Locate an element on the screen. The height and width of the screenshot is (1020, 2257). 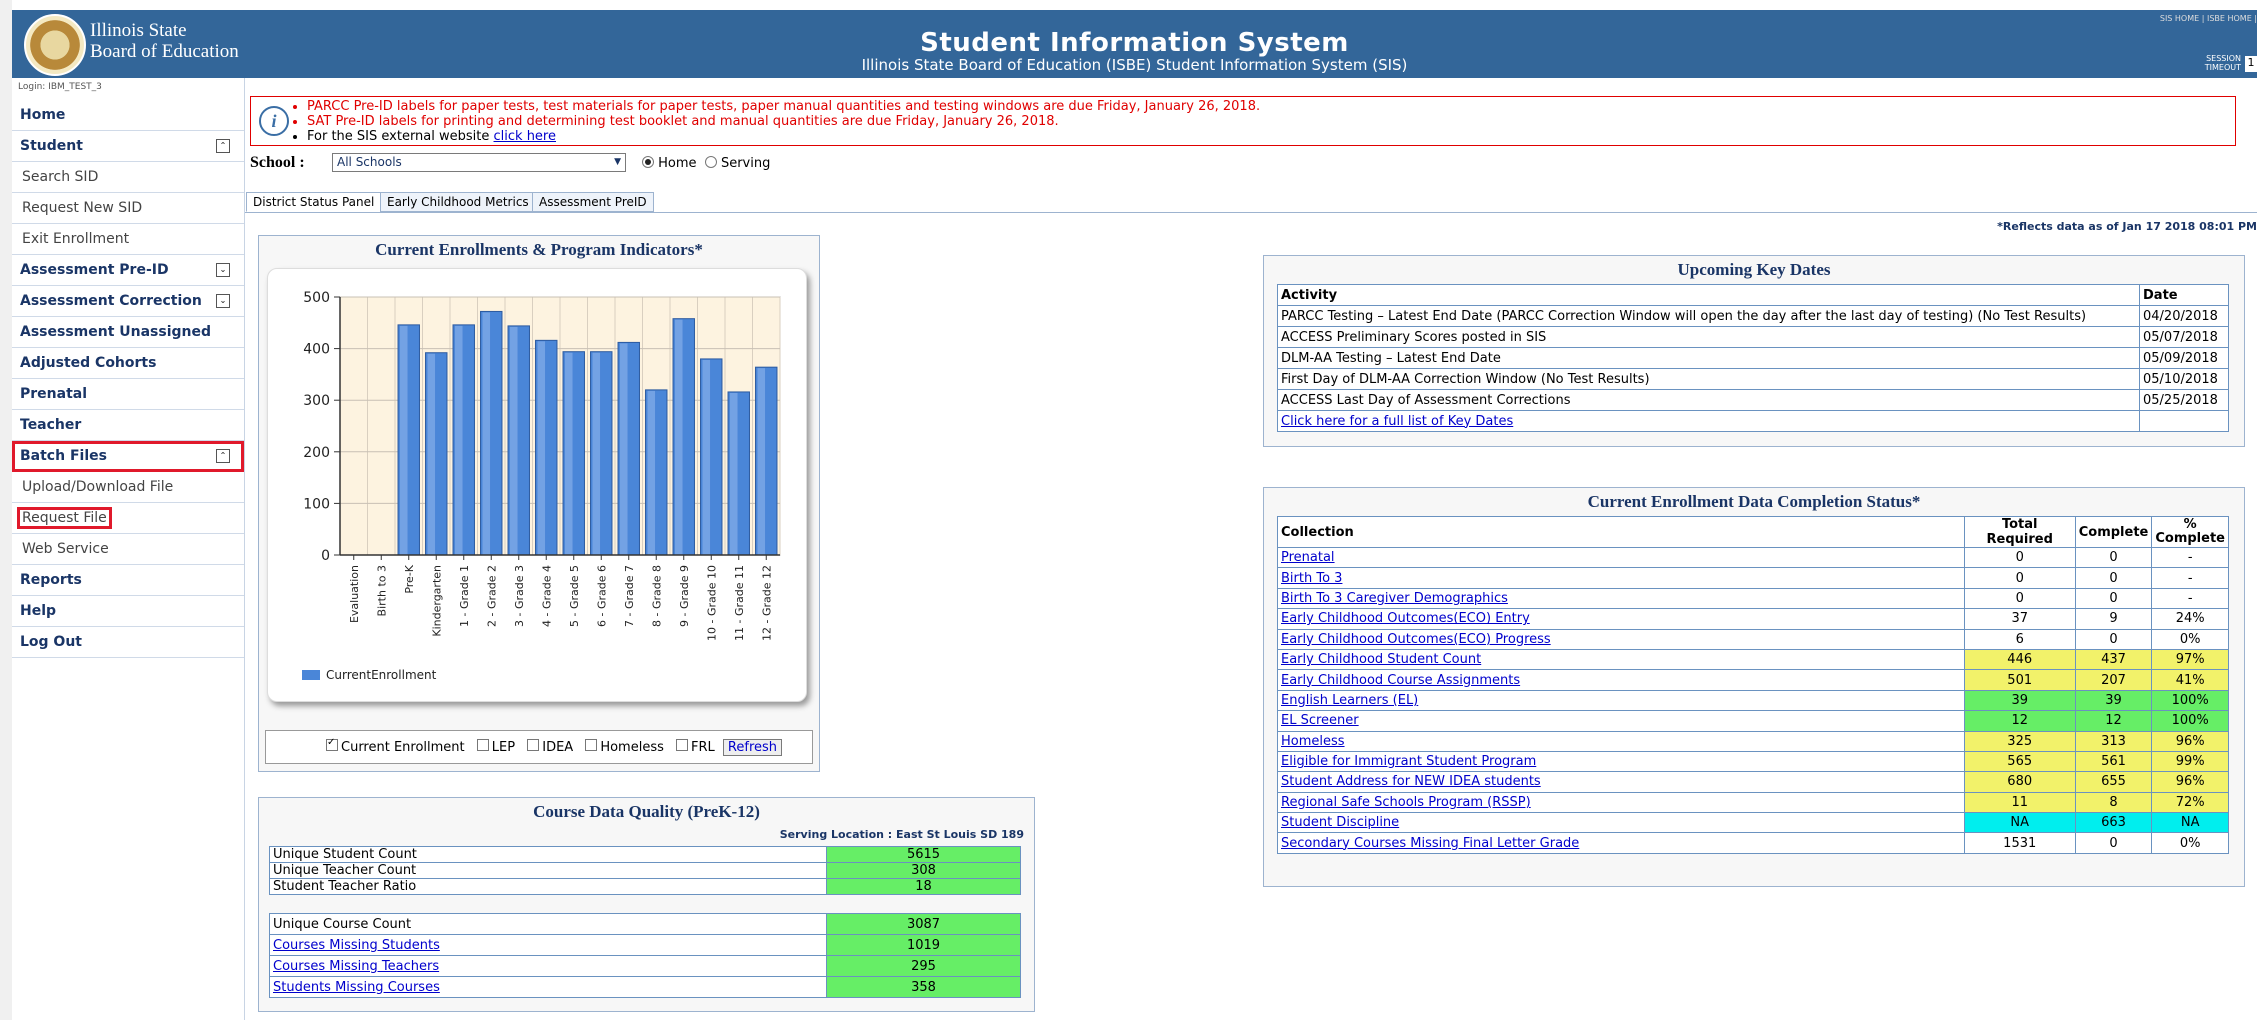
sidebar-item-label: Request File is located at coordinates (64, 518).